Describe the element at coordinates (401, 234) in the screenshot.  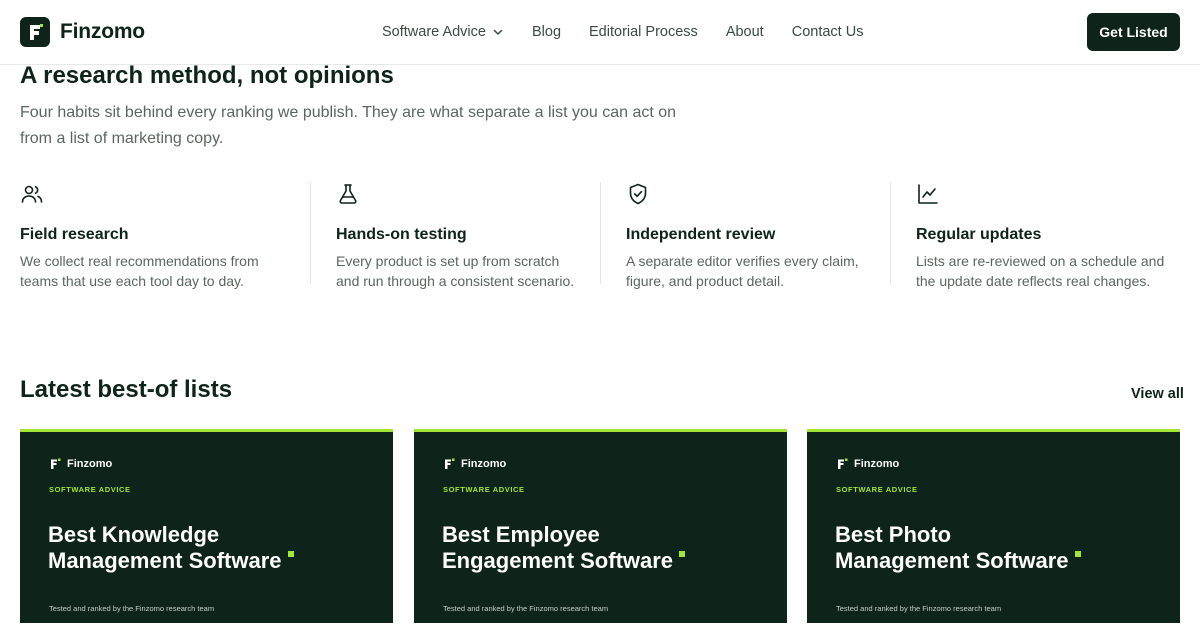
I see `feature-title: Hands-on testing` at that location.